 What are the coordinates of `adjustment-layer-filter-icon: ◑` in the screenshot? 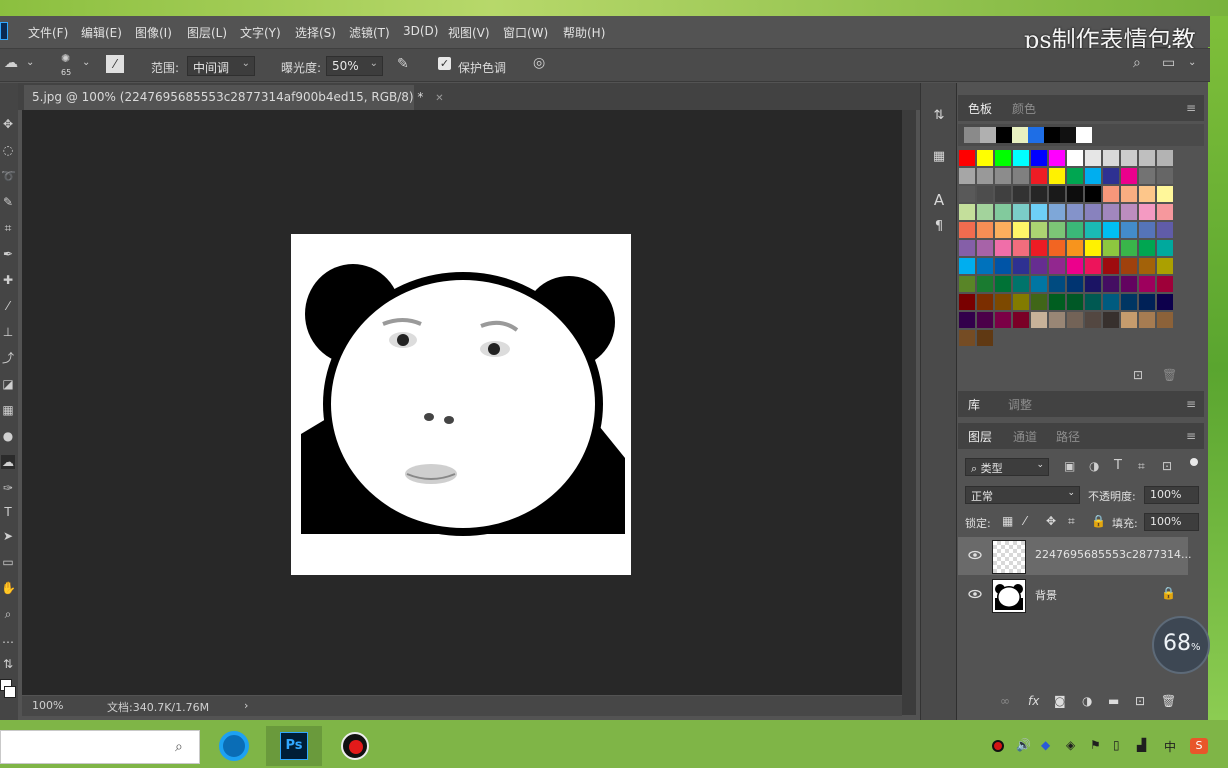 It's located at (1094, 466).